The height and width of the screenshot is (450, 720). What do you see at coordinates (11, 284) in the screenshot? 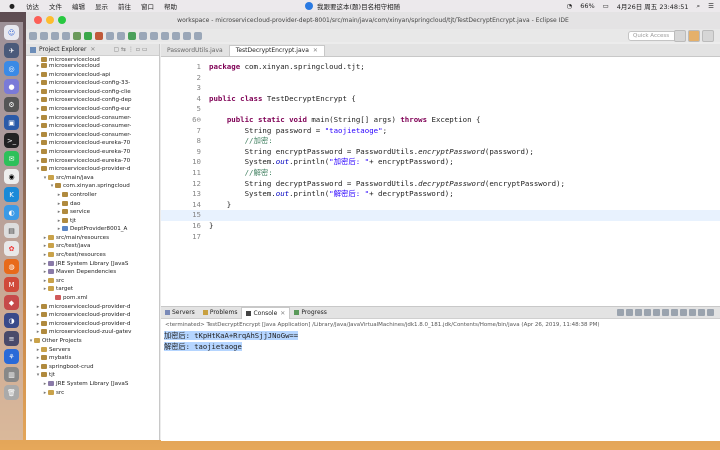
I see `mail-icon: M` at bounding box center [11, 284].